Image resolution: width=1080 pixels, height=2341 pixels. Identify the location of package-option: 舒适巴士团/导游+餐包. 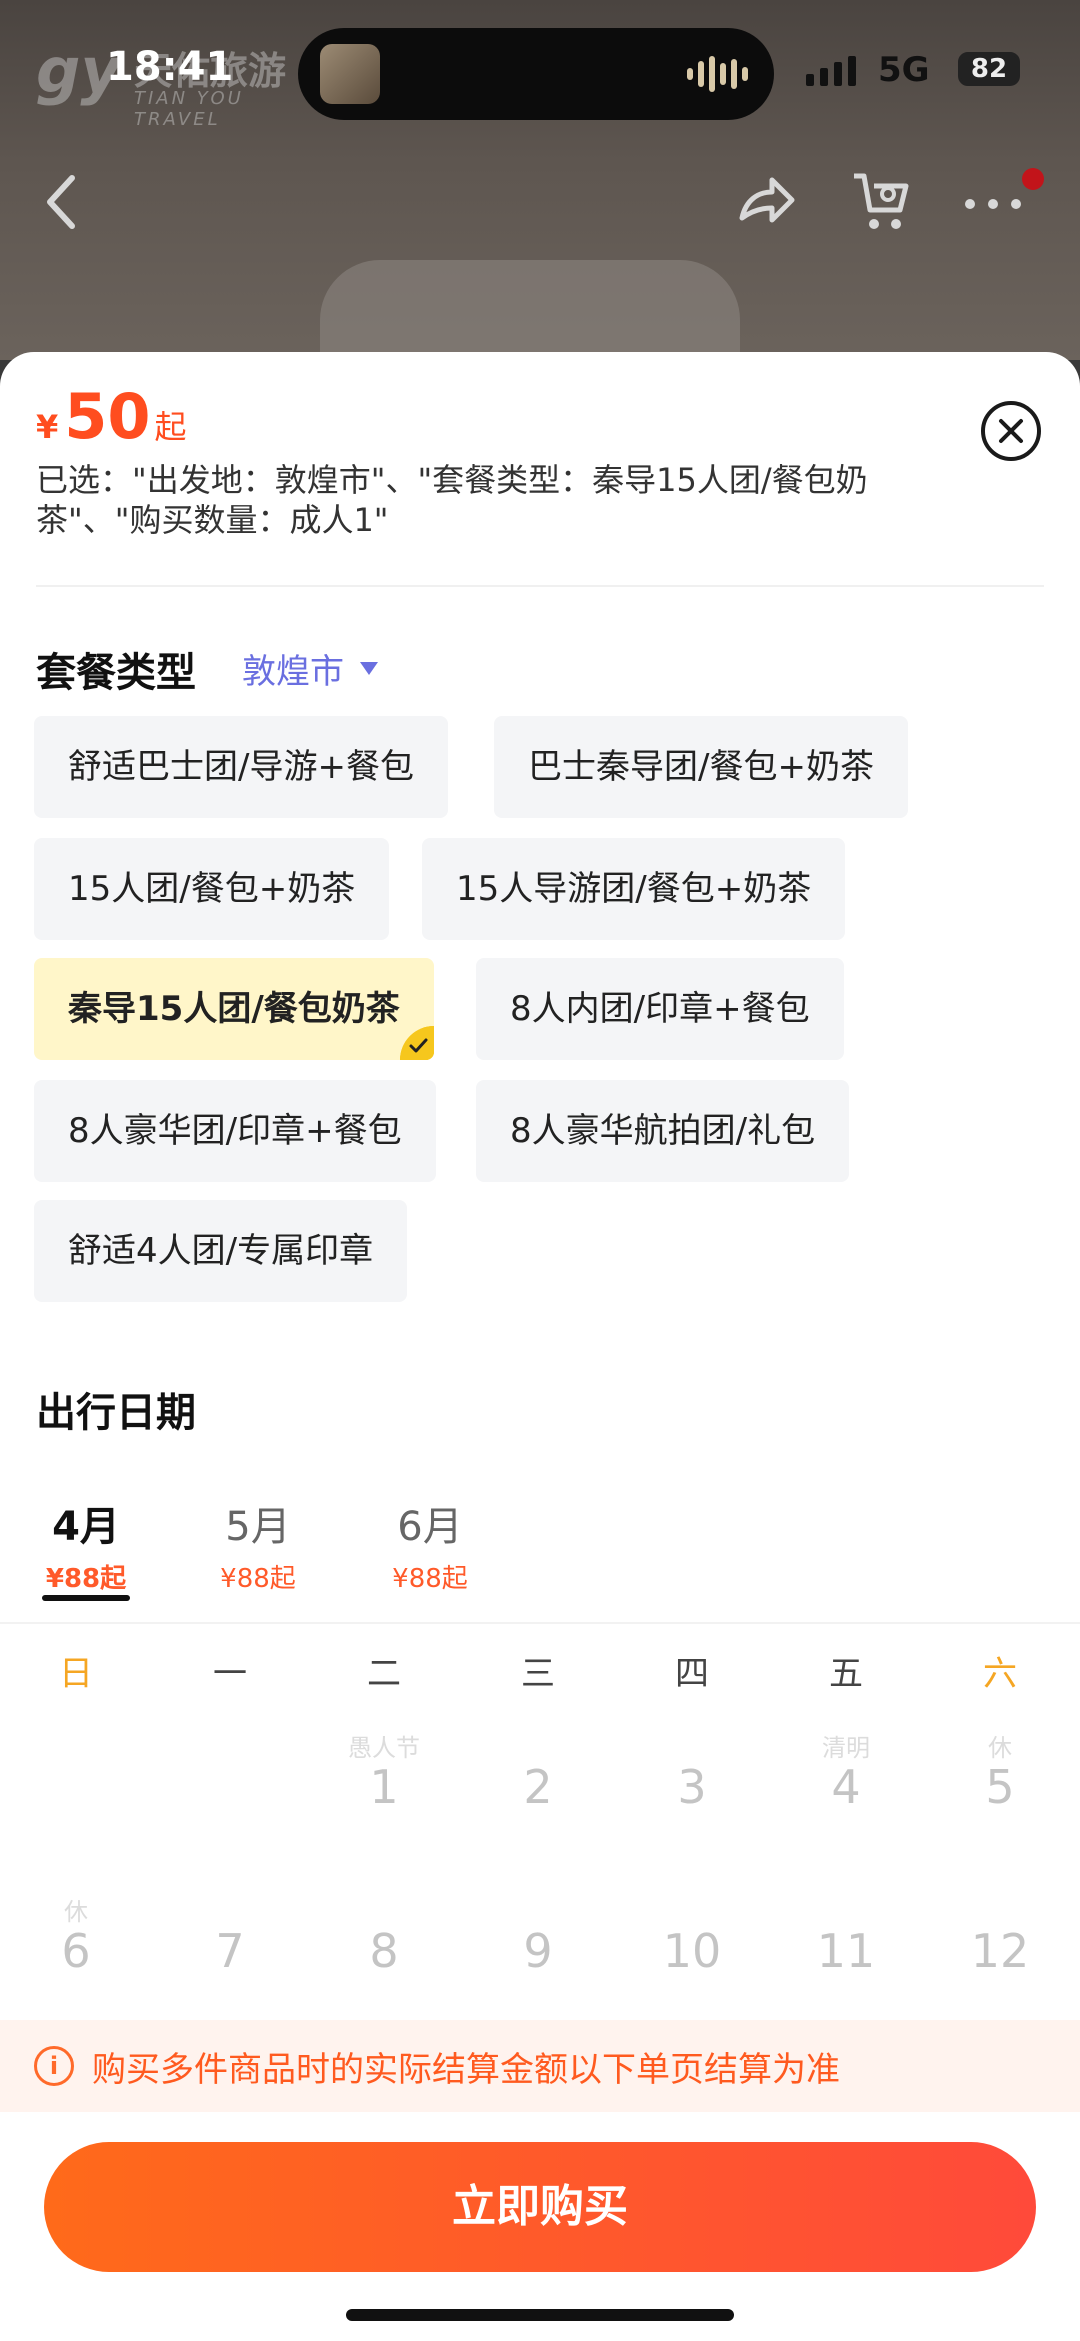
(241, 767).